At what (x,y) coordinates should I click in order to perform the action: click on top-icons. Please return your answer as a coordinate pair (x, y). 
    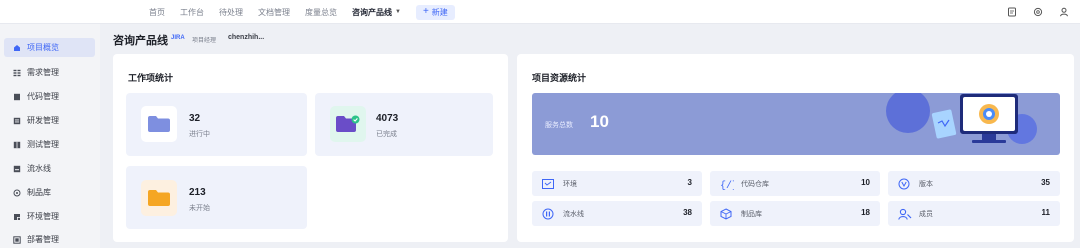
    Looking at the image, I should click on (1031, 12).